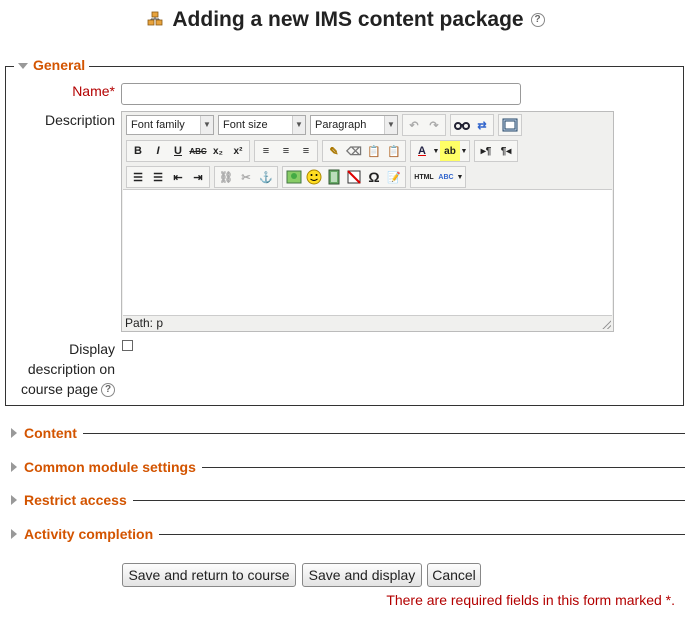  I want to click on general-legend-label: General, so click(59, 65).